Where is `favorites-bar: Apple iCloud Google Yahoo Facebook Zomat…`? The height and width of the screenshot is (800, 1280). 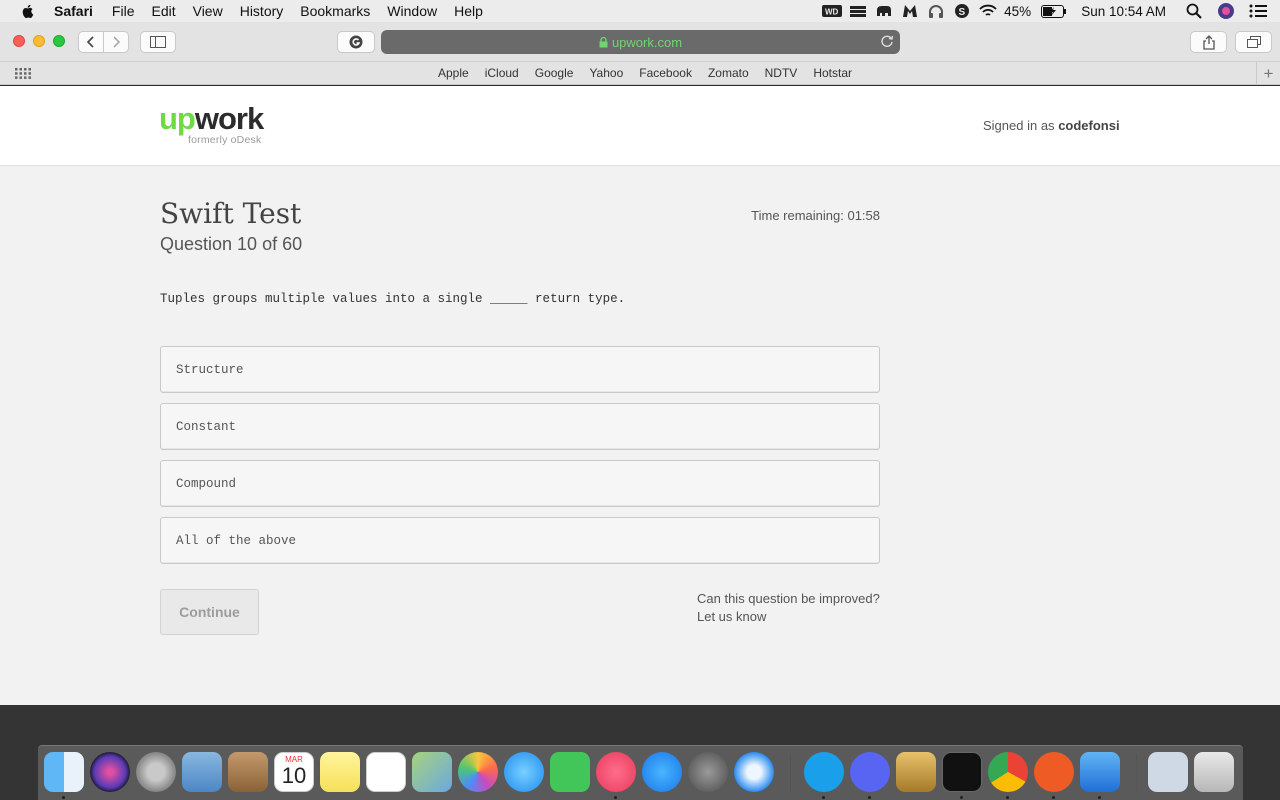
favorites-bar: Apple iCloud Google Yahoo Facebook Zomat… is located at coordinates (640, 73).